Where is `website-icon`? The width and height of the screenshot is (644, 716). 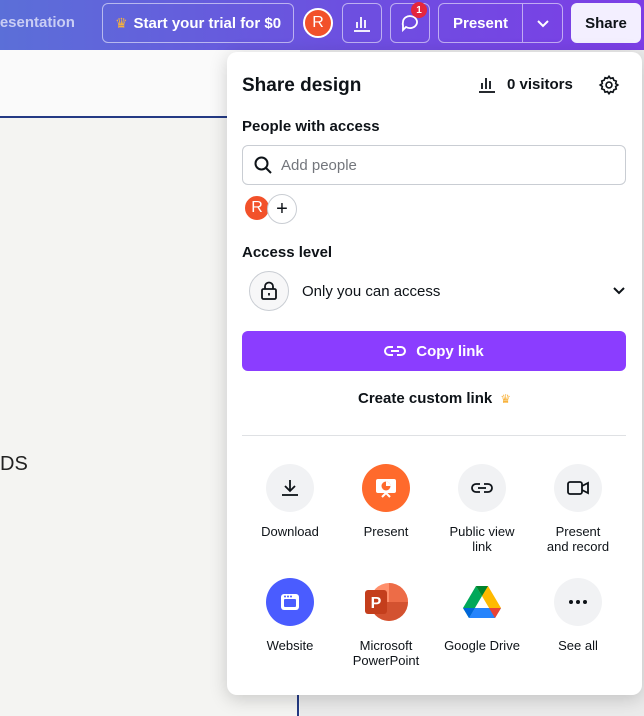
website-icon is located at coordinates (290, 602).